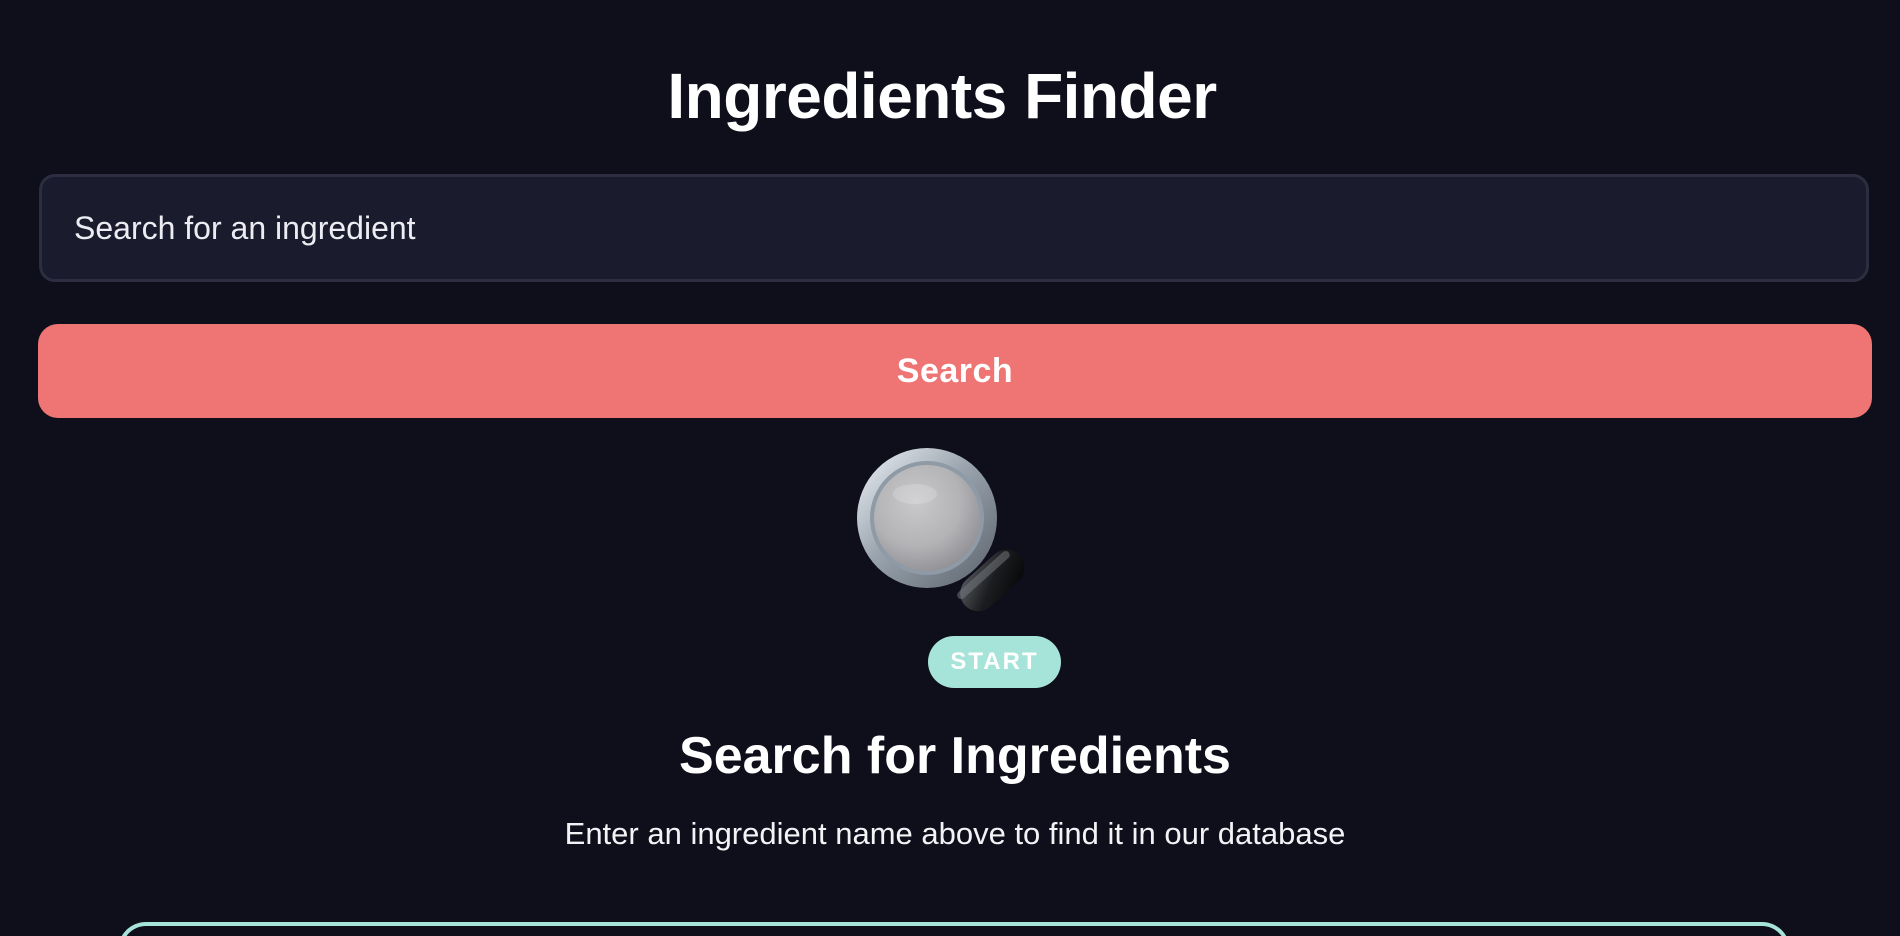 The width and height of the screenshot is (1900, 936). What do you see at coordinates (994, 662) in the screenshot?
I see `status-badge: START` at bounding box center [994, 662].